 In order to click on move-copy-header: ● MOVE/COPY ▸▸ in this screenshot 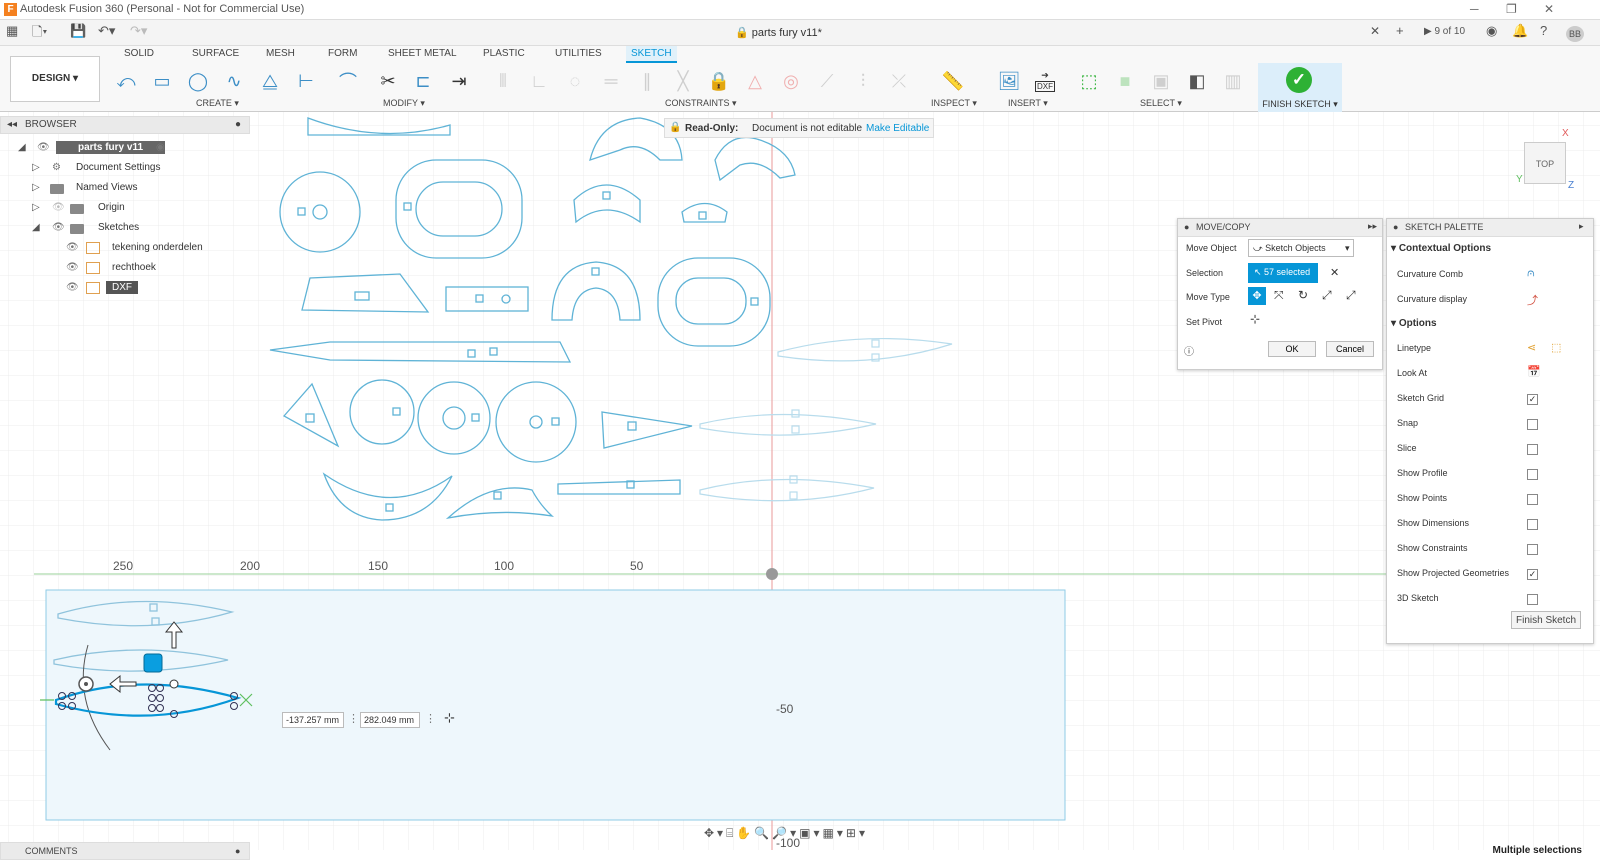, I will do `click(1280, 228)`.